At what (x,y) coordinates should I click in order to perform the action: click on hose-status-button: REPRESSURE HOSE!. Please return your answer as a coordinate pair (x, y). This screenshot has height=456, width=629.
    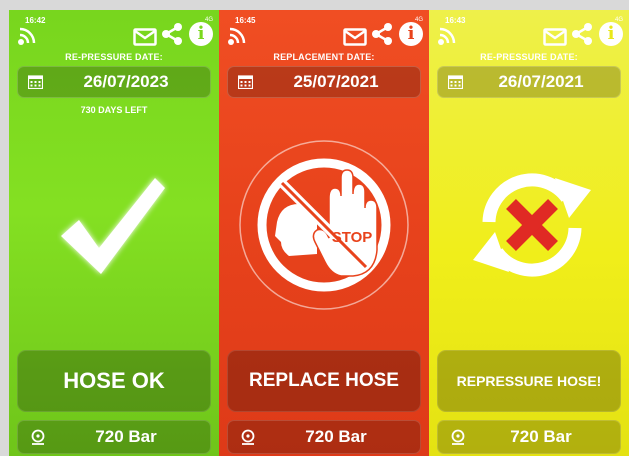
    Looking at the image, I should click on (529, 381).